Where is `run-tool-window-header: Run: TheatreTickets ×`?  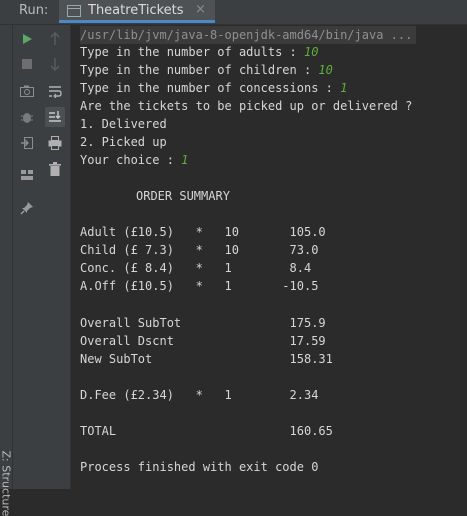
run-tool-window-header: Run: TheatreTickets × is located at coordinates (233, 12).